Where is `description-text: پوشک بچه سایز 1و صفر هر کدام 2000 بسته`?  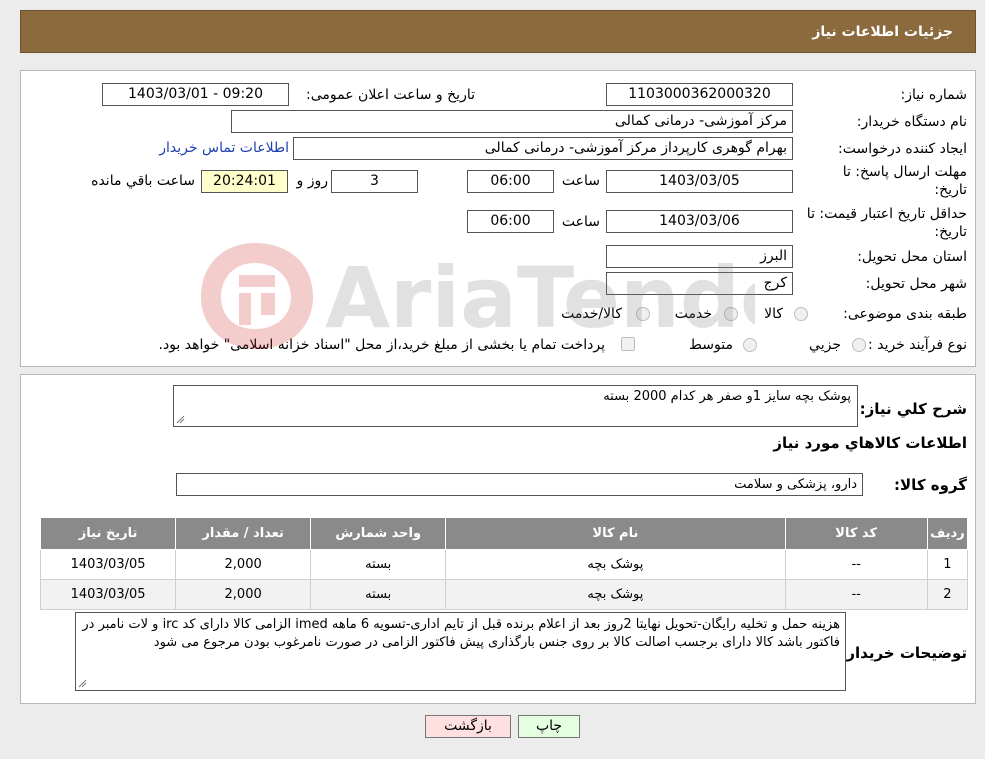
description-text: پوشک بچه سایز 1و صفر هر کدام 2000 بسته is located at coordinates (727, 396).